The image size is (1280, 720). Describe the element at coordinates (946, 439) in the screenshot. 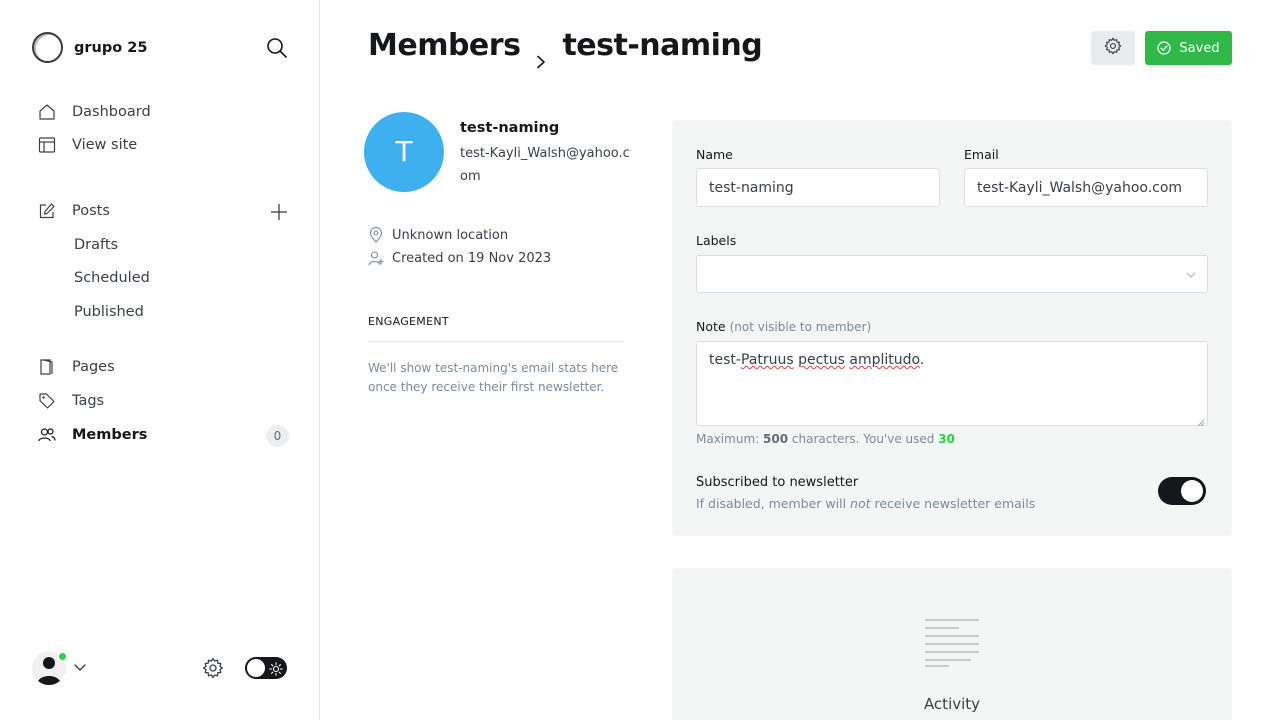

I see `used-value: 30` at that location.